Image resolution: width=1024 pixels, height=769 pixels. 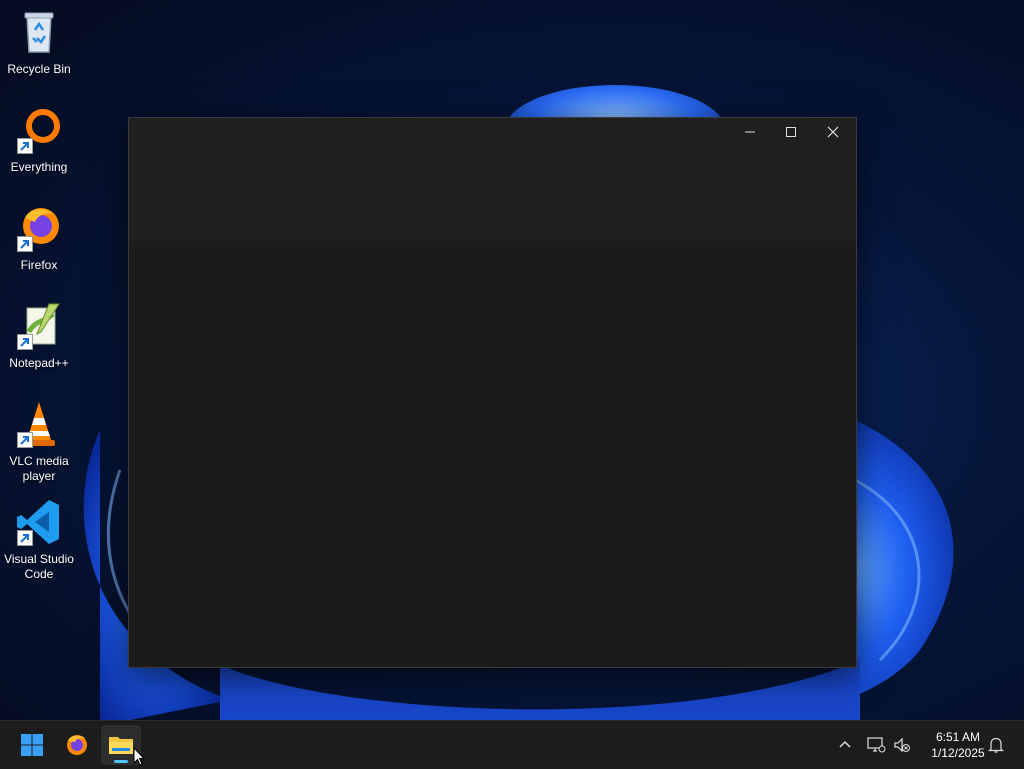 What do you see at coordinates (121, 745) in the screenshot?
I see `file-explorer-icon` at bounding box center [121, 745].